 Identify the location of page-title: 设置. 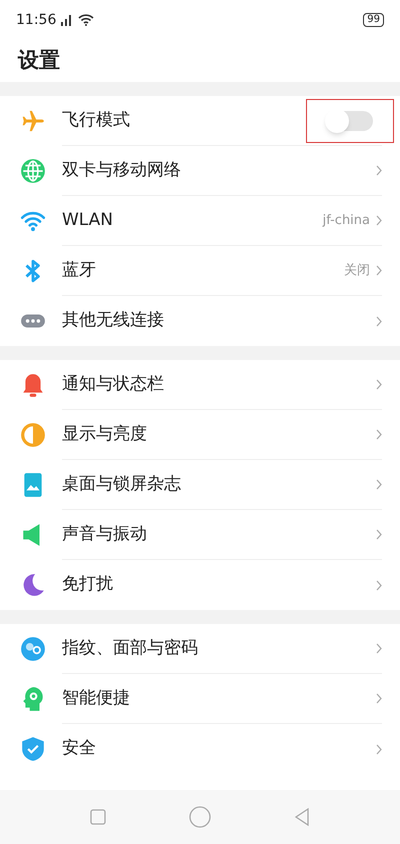
(39, 60).